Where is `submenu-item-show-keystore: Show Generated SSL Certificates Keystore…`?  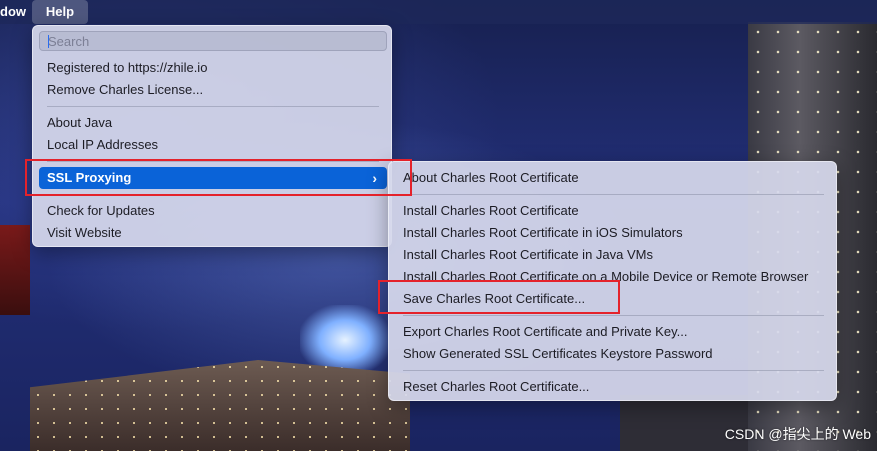 submenu-item-show-keystore: Show Generated SSL Certificates Keystore… is located at coordinates (613, 354).